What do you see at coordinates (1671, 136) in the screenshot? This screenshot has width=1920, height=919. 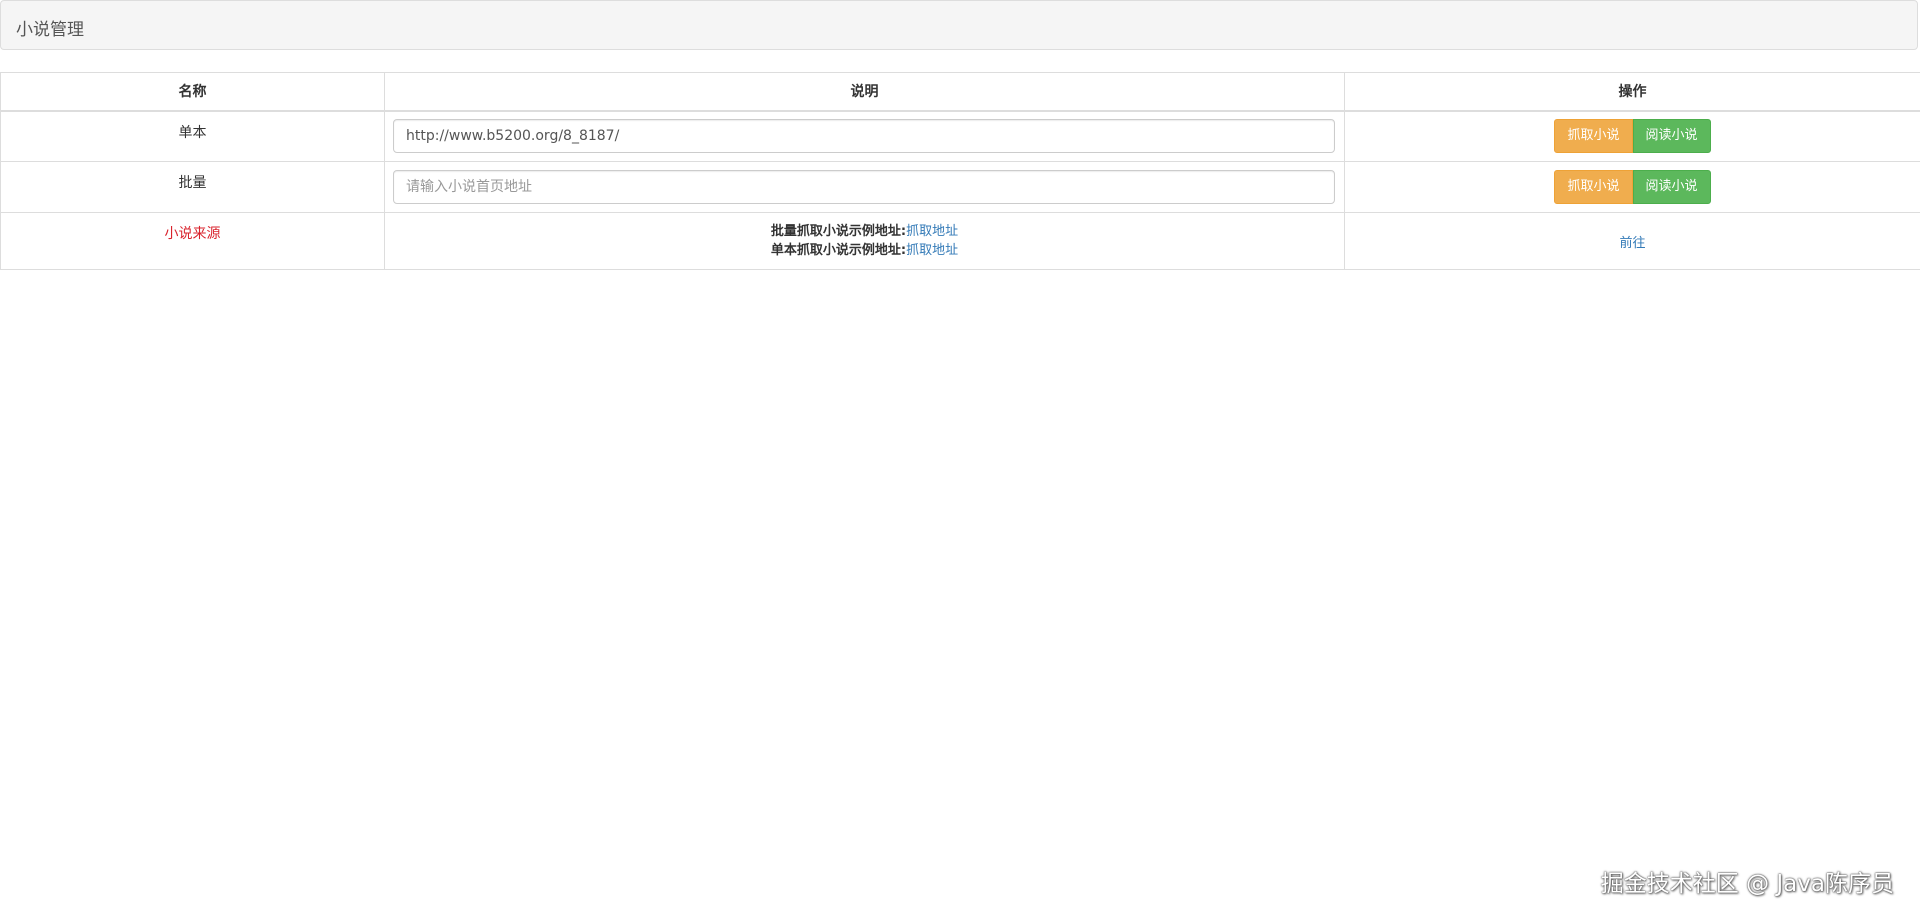 I see `single-read-novel-button: 阅读小说` at bounding box center [1671, 136].